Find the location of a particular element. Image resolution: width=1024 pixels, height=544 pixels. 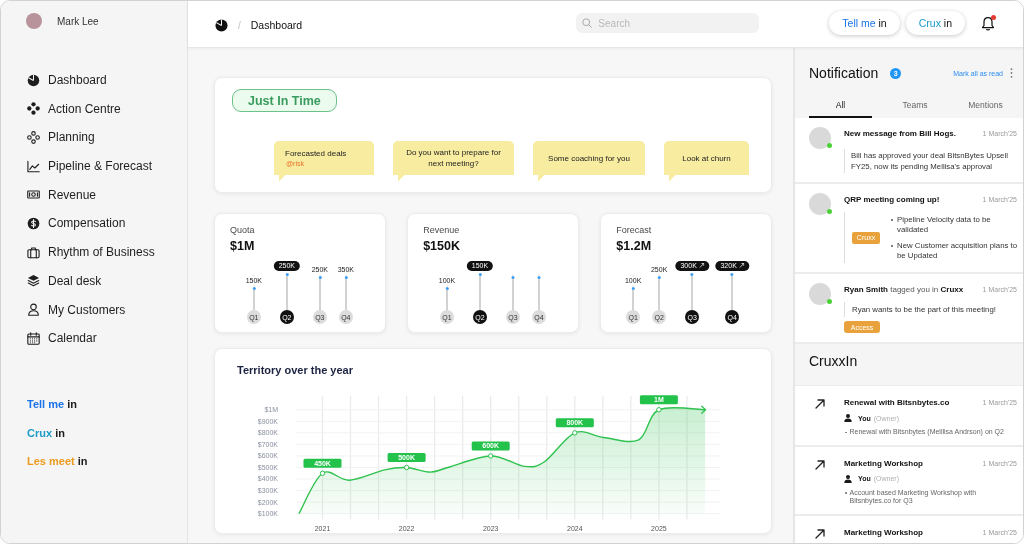

nav-item: Pipeline & Forecast is located at coordinates (90, 166).